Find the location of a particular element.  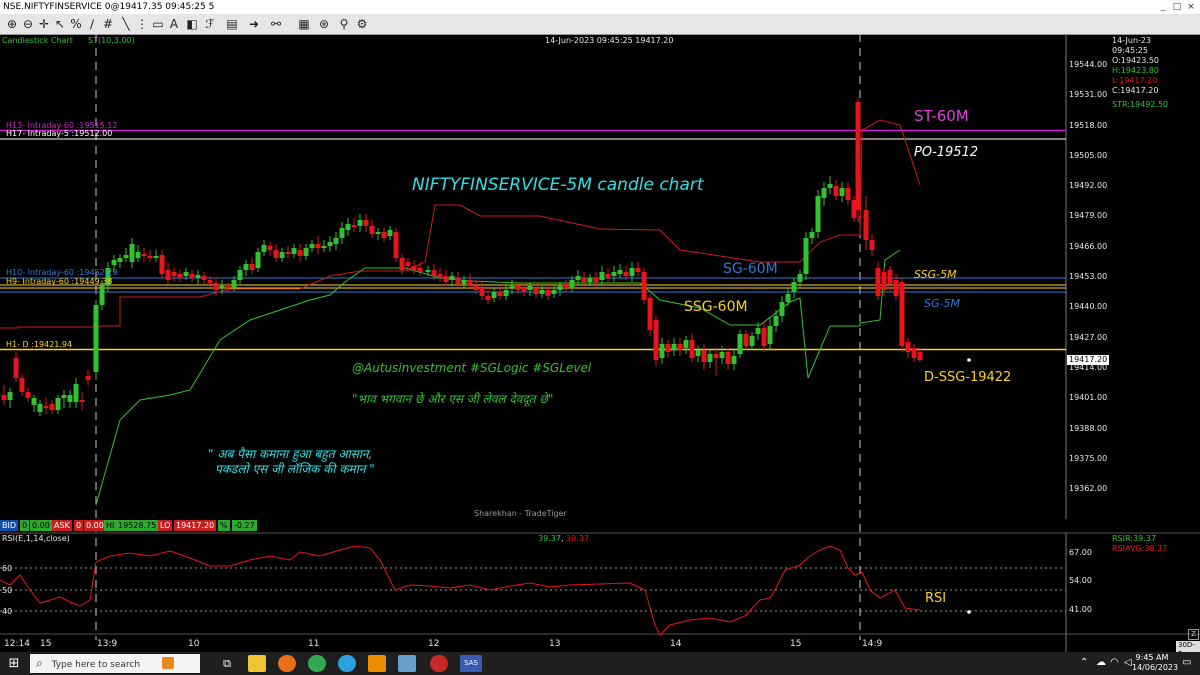

notepad-icon is located at coordinates (407, 663).